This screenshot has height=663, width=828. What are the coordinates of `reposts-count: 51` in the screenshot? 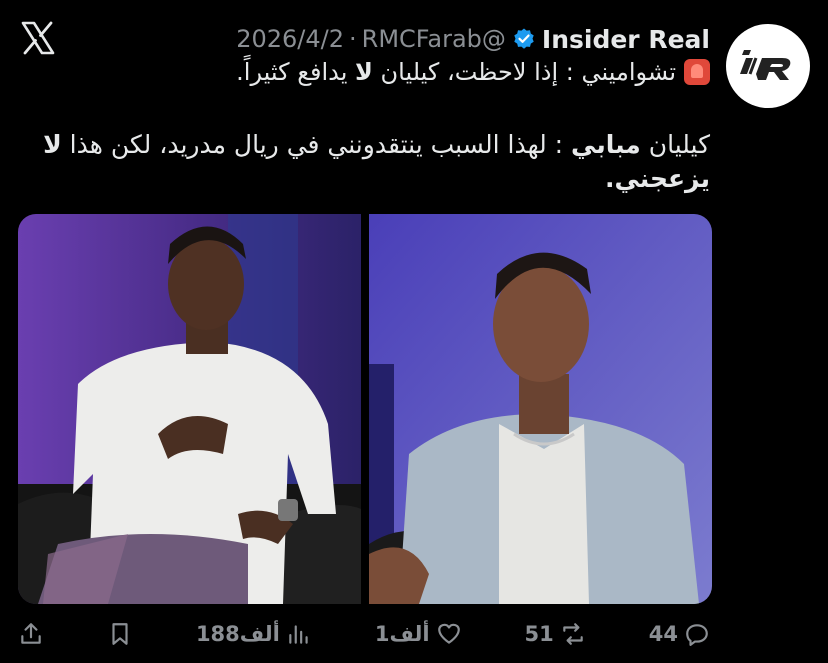 It's located at (539, 634).